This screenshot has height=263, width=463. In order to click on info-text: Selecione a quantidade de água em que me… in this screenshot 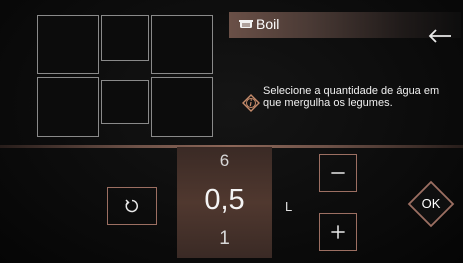, I will do `click(351, 97)`.